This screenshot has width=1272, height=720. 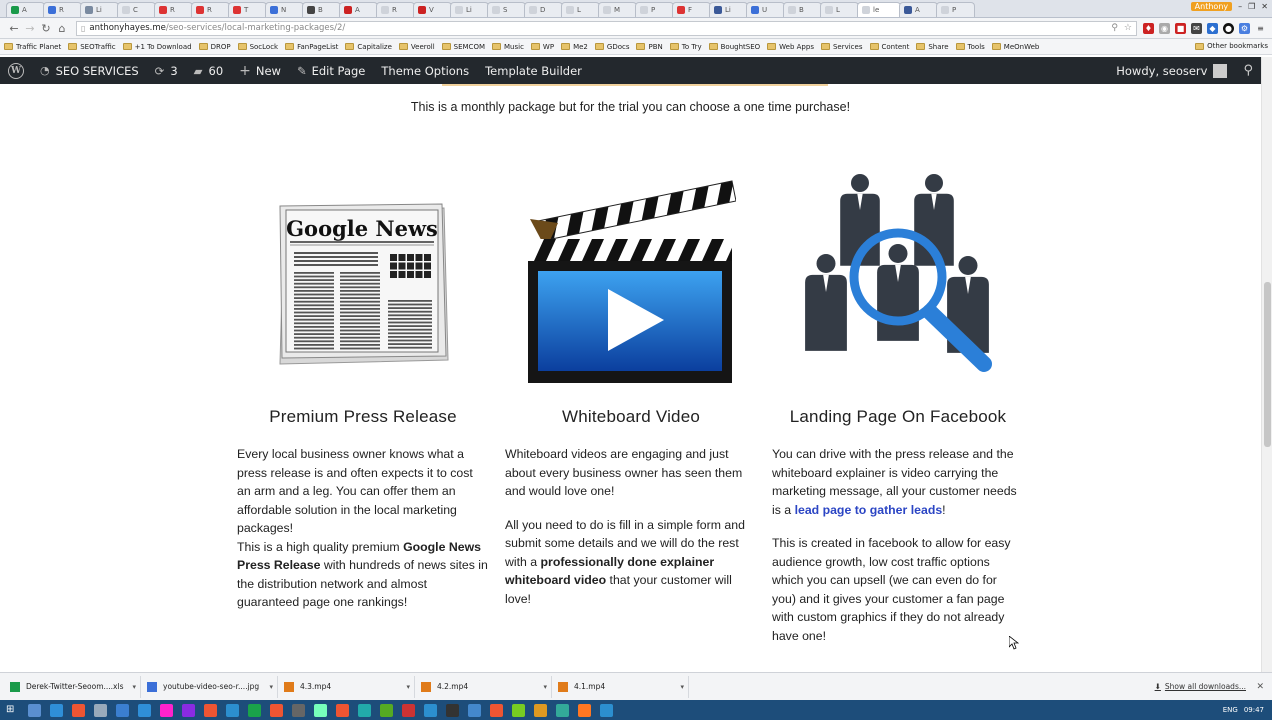 What do you see at coordinates (432, 9) in the screenshot?
I see `browser-tab: V` at bounding box center [432, 9].